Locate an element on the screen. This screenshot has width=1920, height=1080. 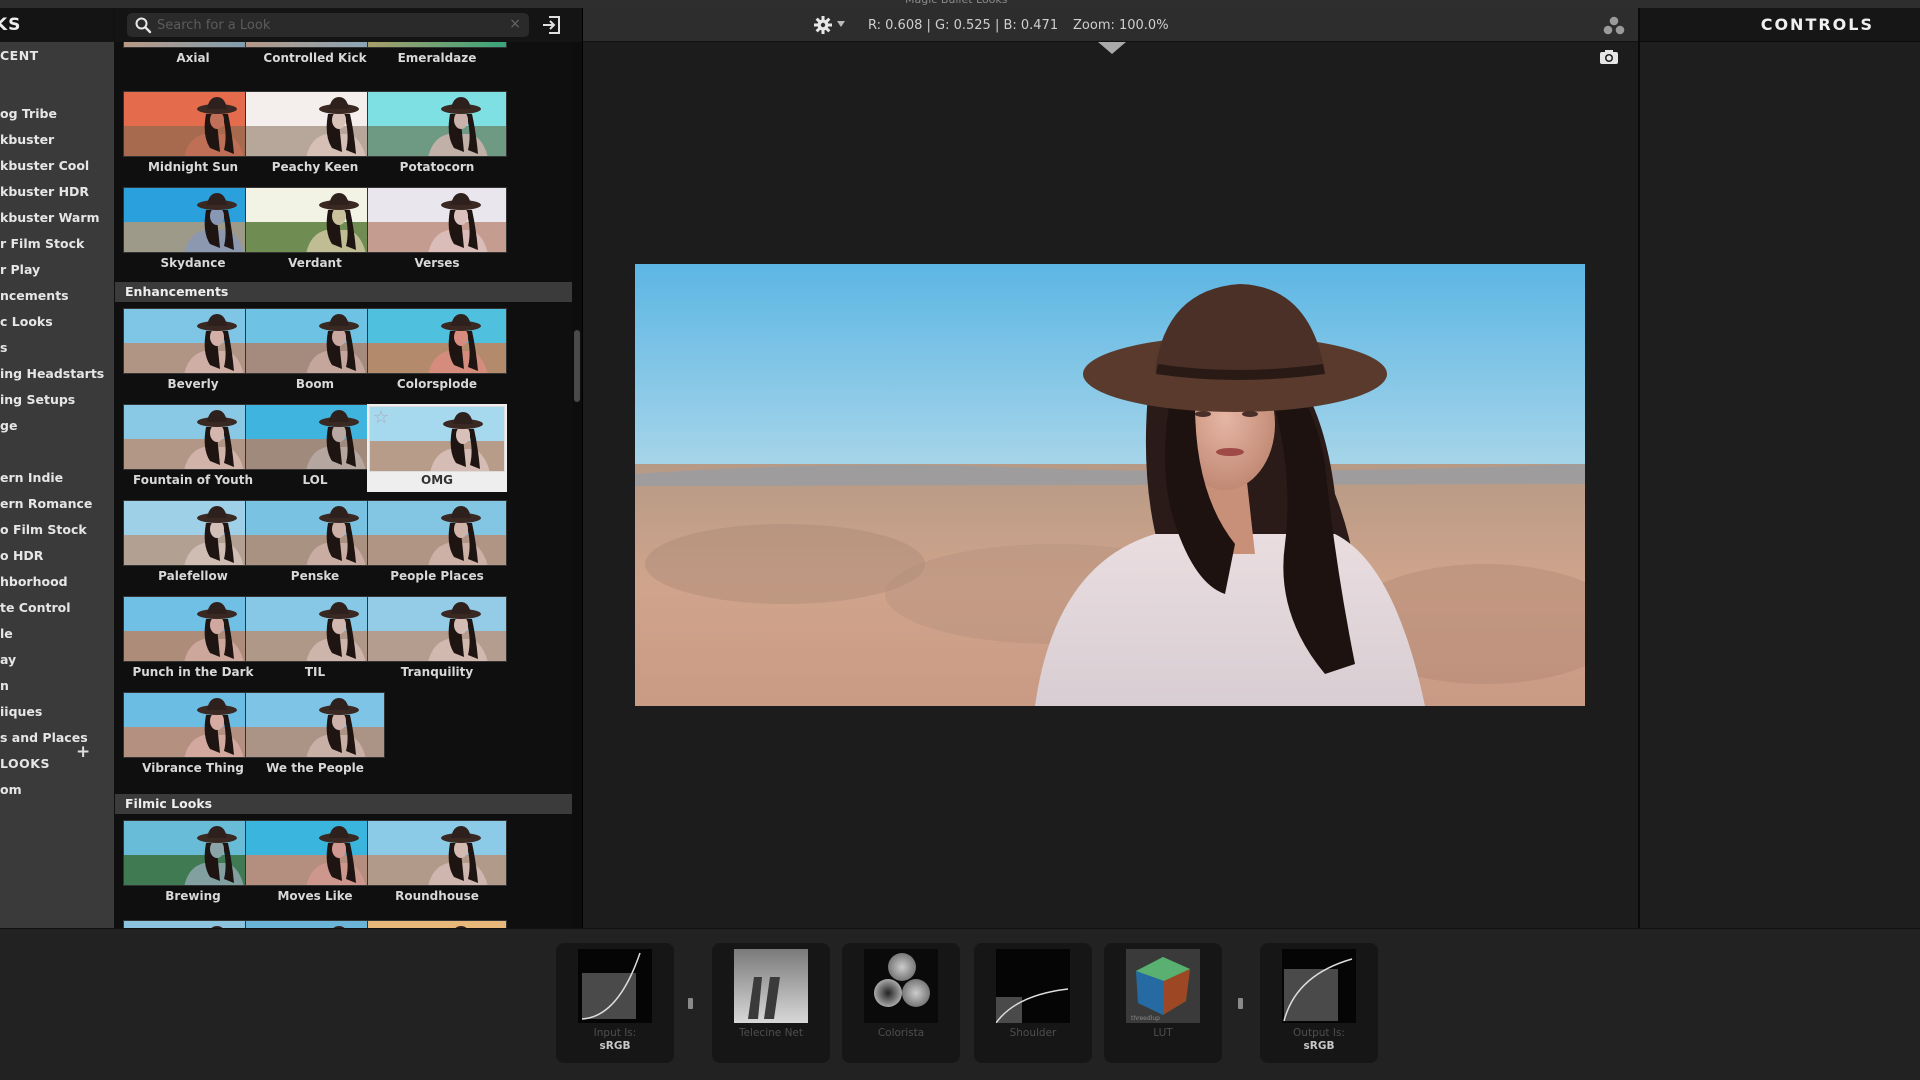
sidebar-item: n is located at coordinates (4, 685).